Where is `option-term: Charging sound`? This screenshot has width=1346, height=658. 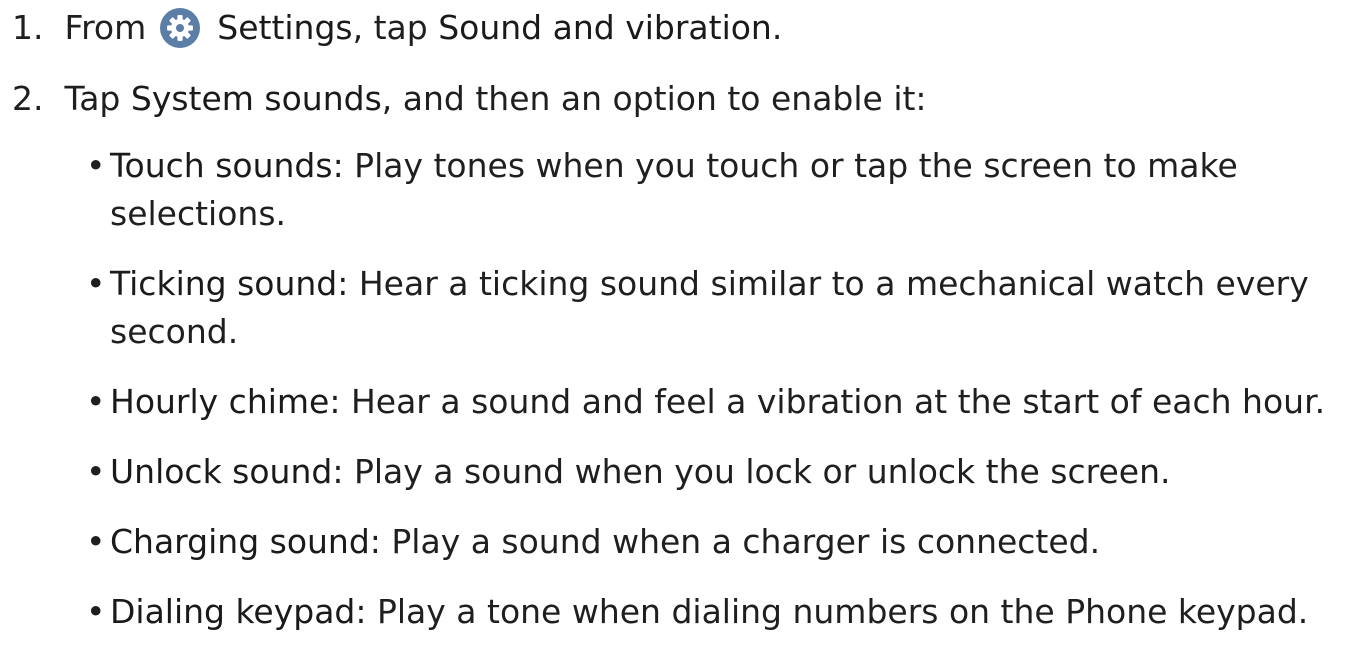
option-term: Charging sound is located at coordinates (240, 541).